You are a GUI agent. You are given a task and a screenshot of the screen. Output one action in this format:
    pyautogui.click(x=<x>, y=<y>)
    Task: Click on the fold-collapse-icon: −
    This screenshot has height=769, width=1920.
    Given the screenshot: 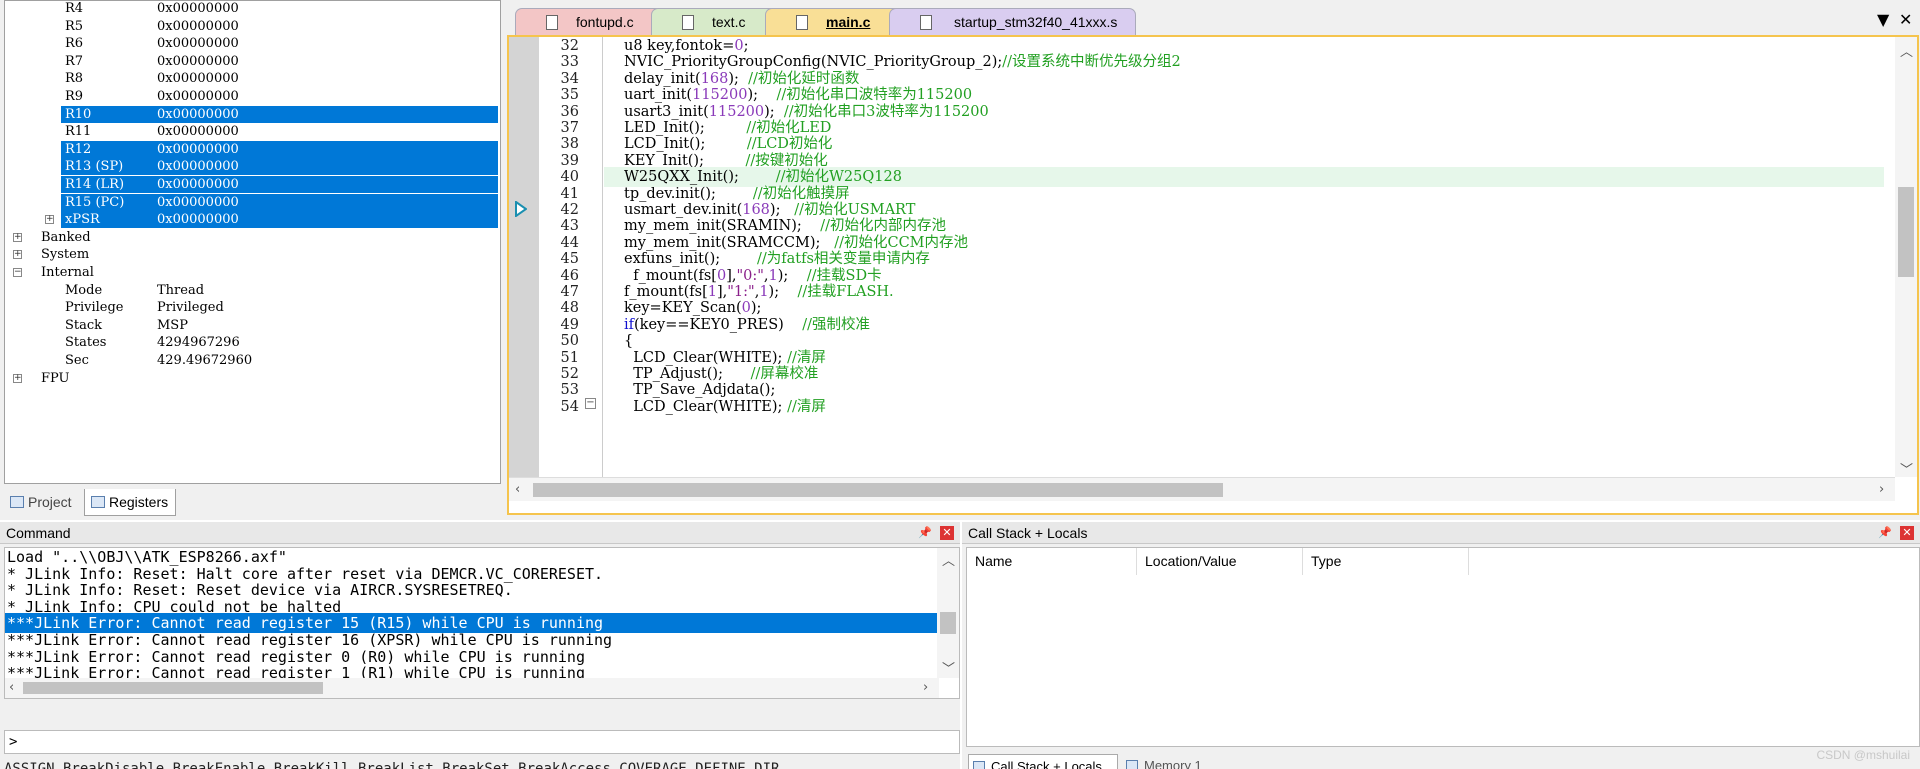 What is the action you would take?
    pyautogui.click(x=590, y=403)
    